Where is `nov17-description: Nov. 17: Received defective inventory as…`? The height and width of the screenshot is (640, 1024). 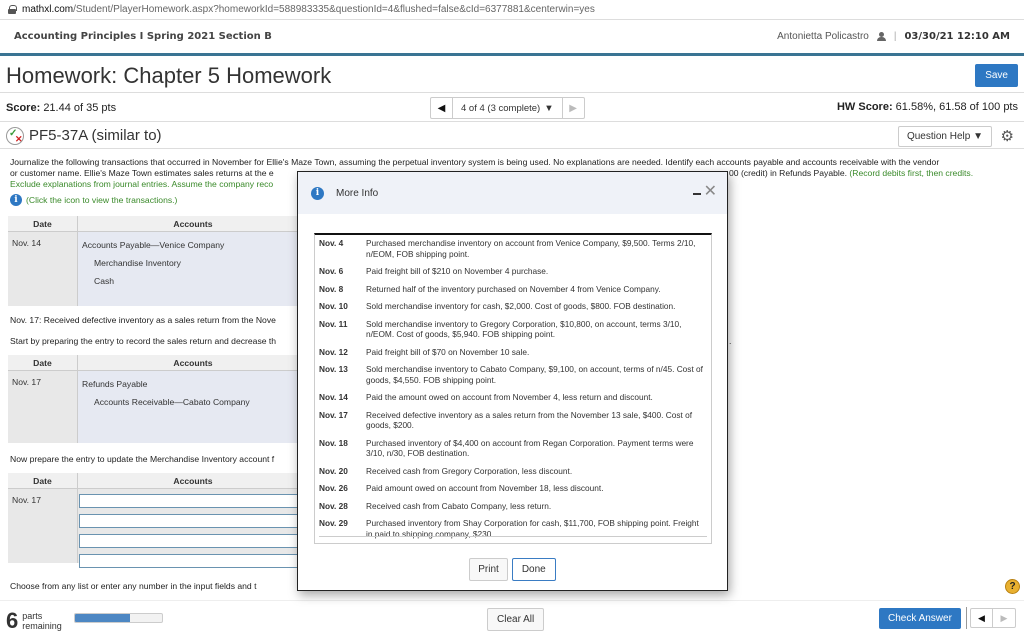
nov17-description: Nov. 17: Received defective inventory as… is located at coordinates (143, 320).